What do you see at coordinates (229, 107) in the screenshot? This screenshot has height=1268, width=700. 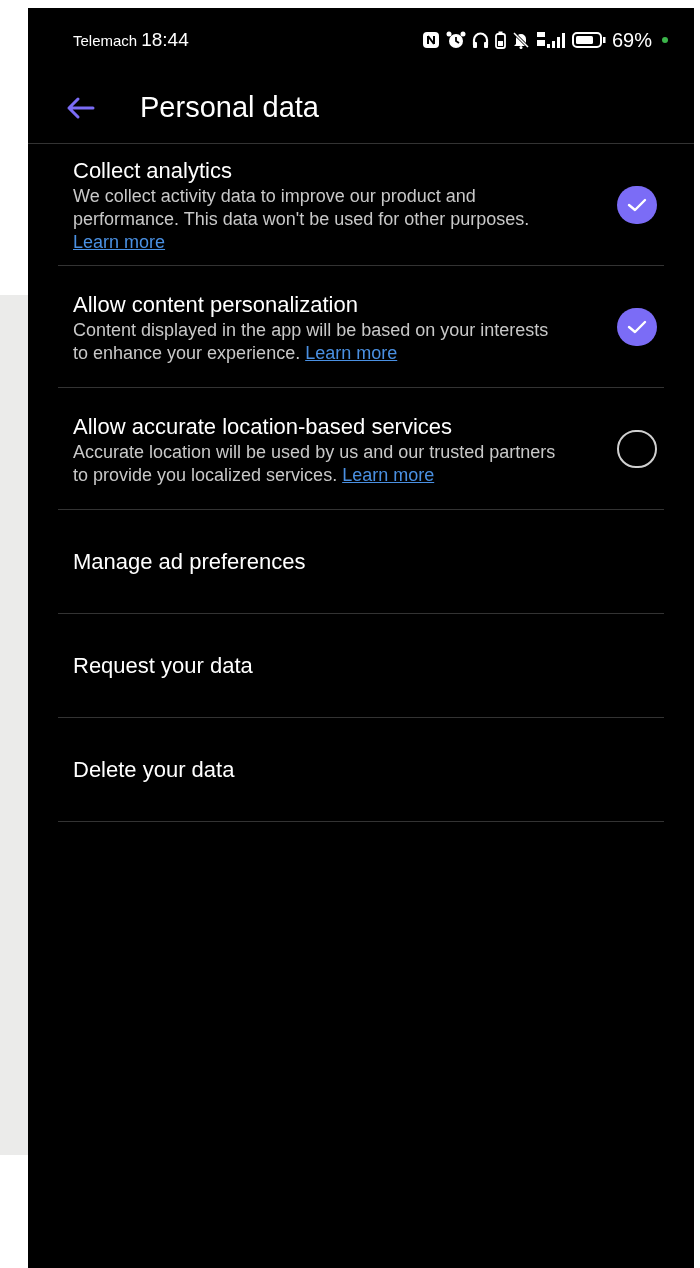 I see `page-title: Personal data` at bounding box center [229, 107].